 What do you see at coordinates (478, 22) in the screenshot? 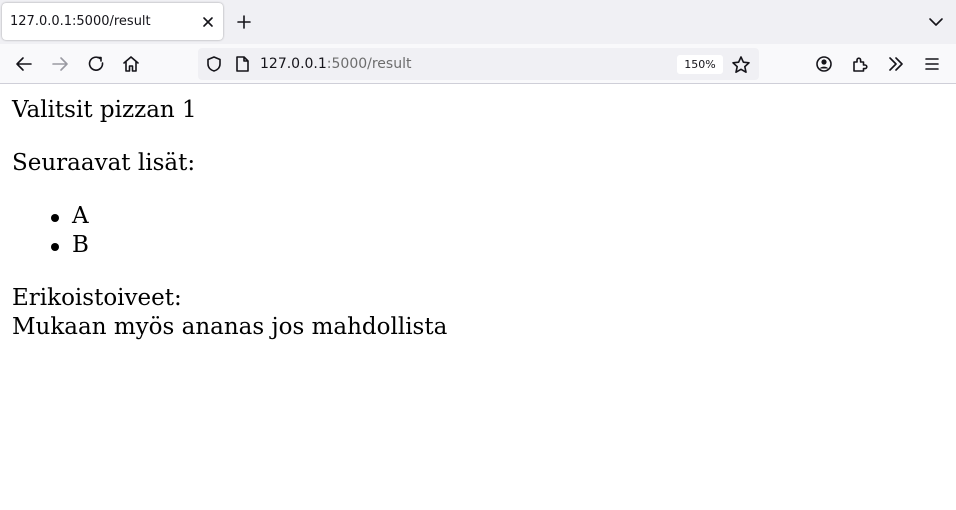
I see `tab-strip: 127.0.0.1:5000/result` at bounding box center [478, 22].